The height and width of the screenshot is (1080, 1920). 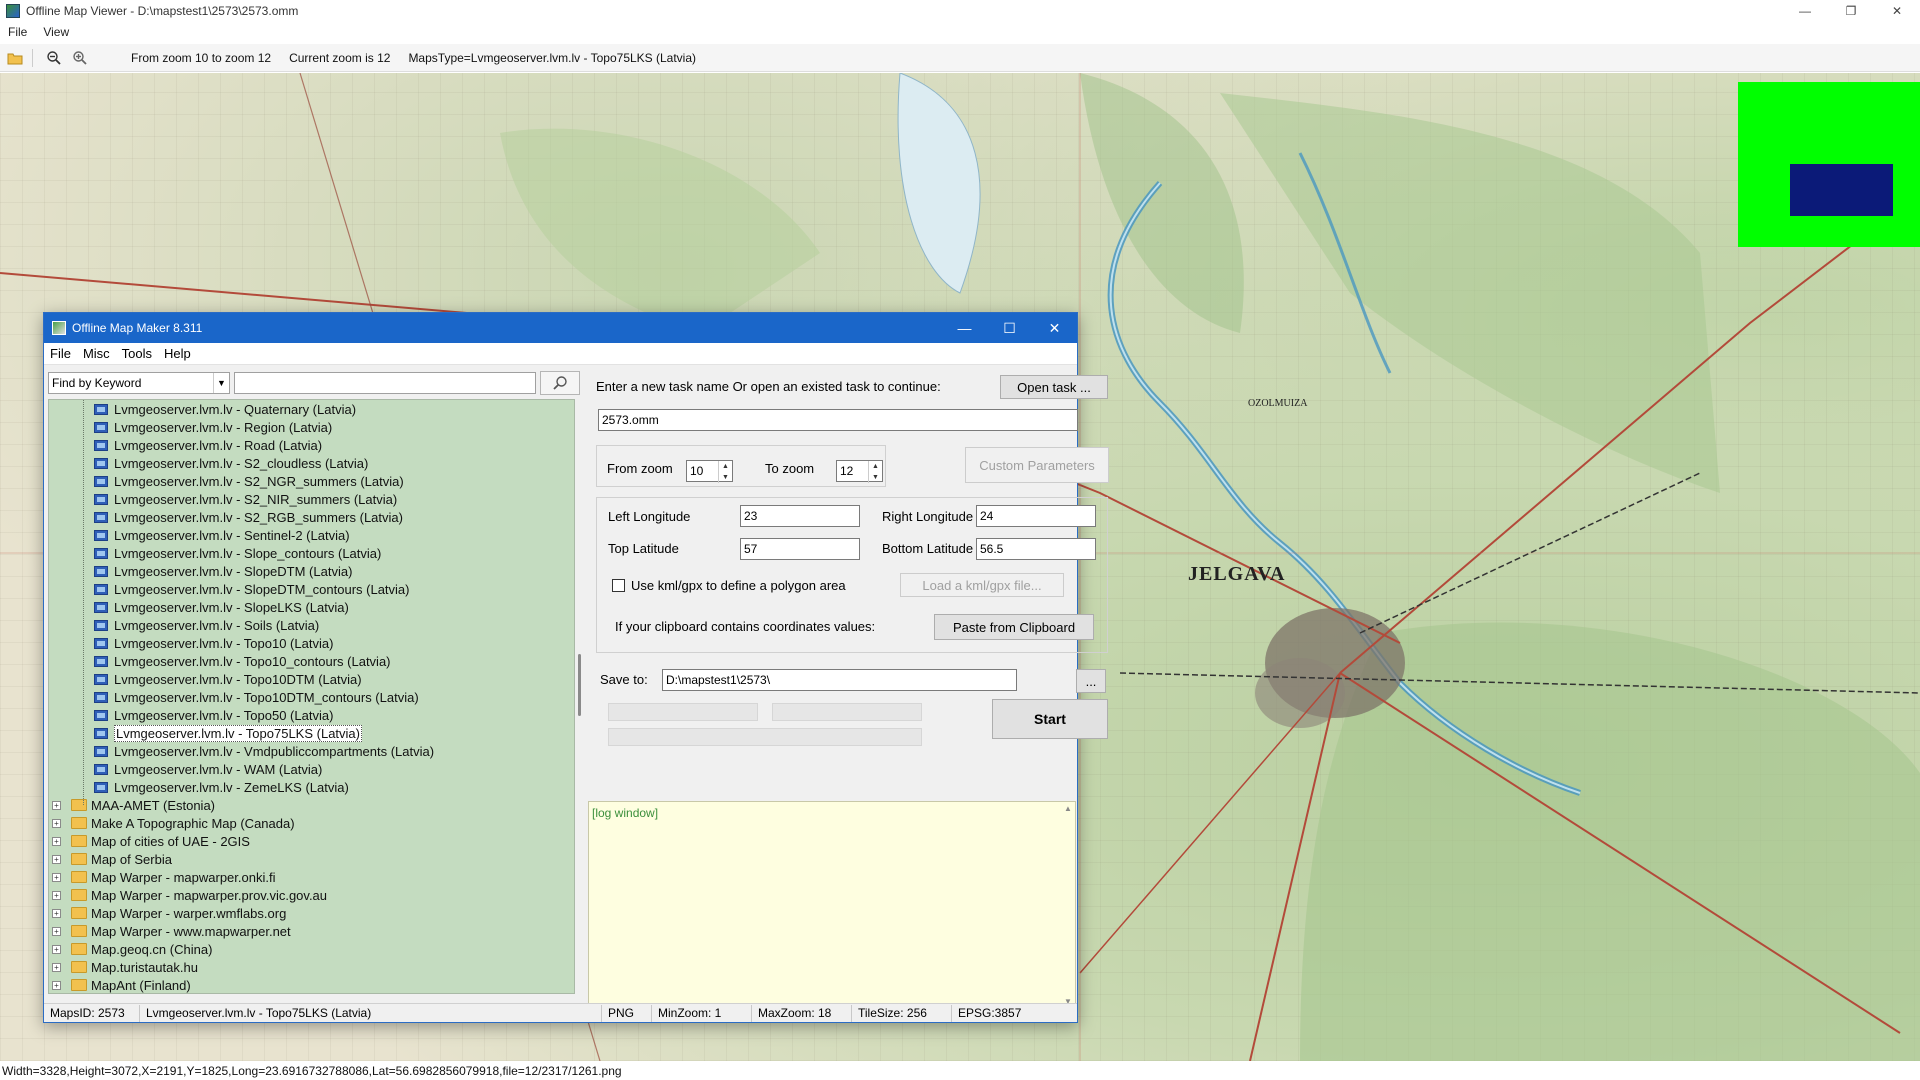 What do you see at coordinates (96, 353) in the screenshot?
I see `menu-misc: Misc` at bounding box center [96, 353].